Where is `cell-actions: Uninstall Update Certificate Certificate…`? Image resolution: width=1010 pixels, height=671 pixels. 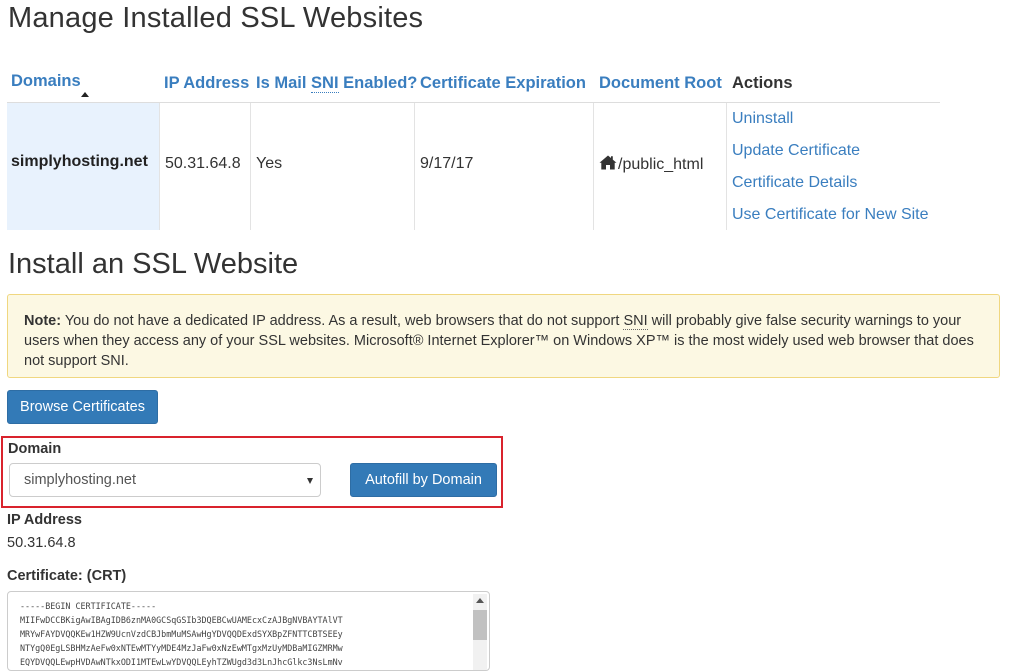 cell-actions: Uninstall Update Certificate Certificate… is located at coordinates (833, 166).